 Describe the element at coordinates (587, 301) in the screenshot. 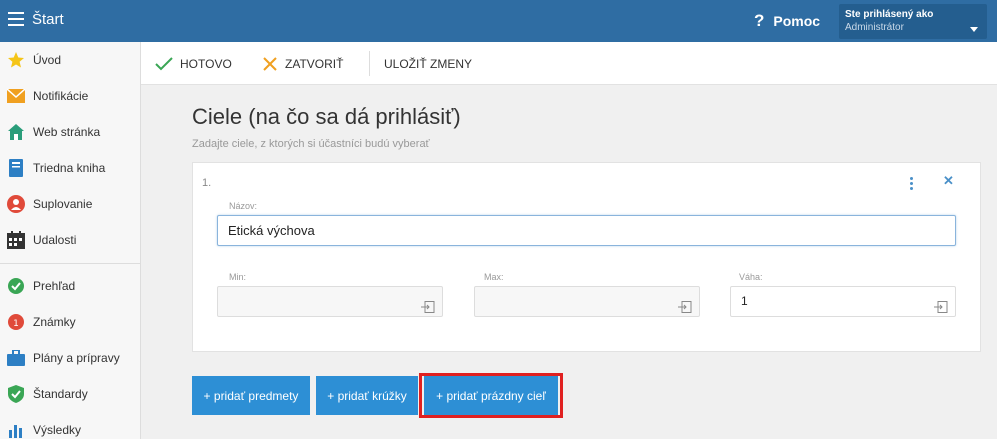

I see `max-input` at that location.